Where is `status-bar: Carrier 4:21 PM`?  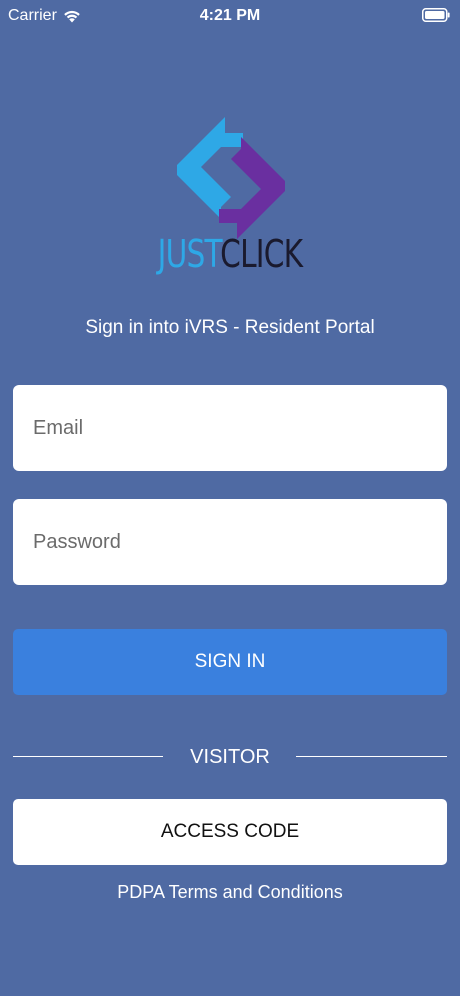
status-bar: Carrier 4:21 PM is located at coordinates (230, 17).